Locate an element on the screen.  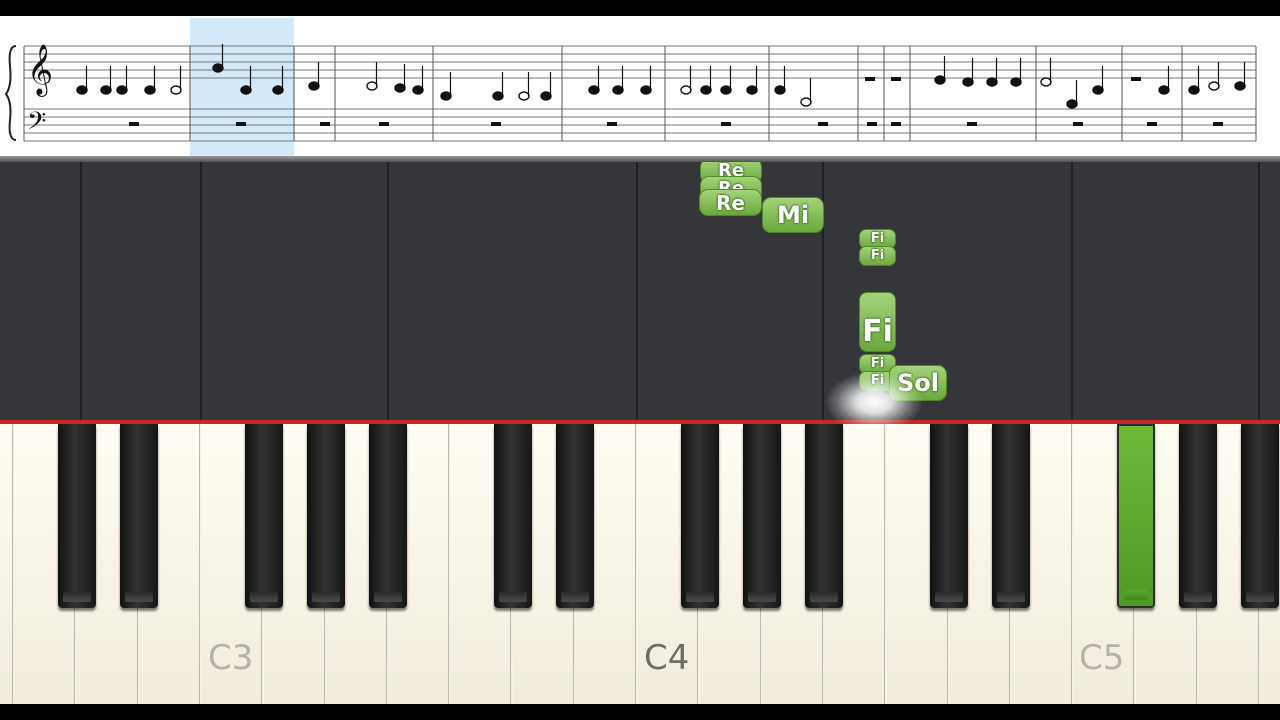
key-press-glow is located at coordinates (874, 402).